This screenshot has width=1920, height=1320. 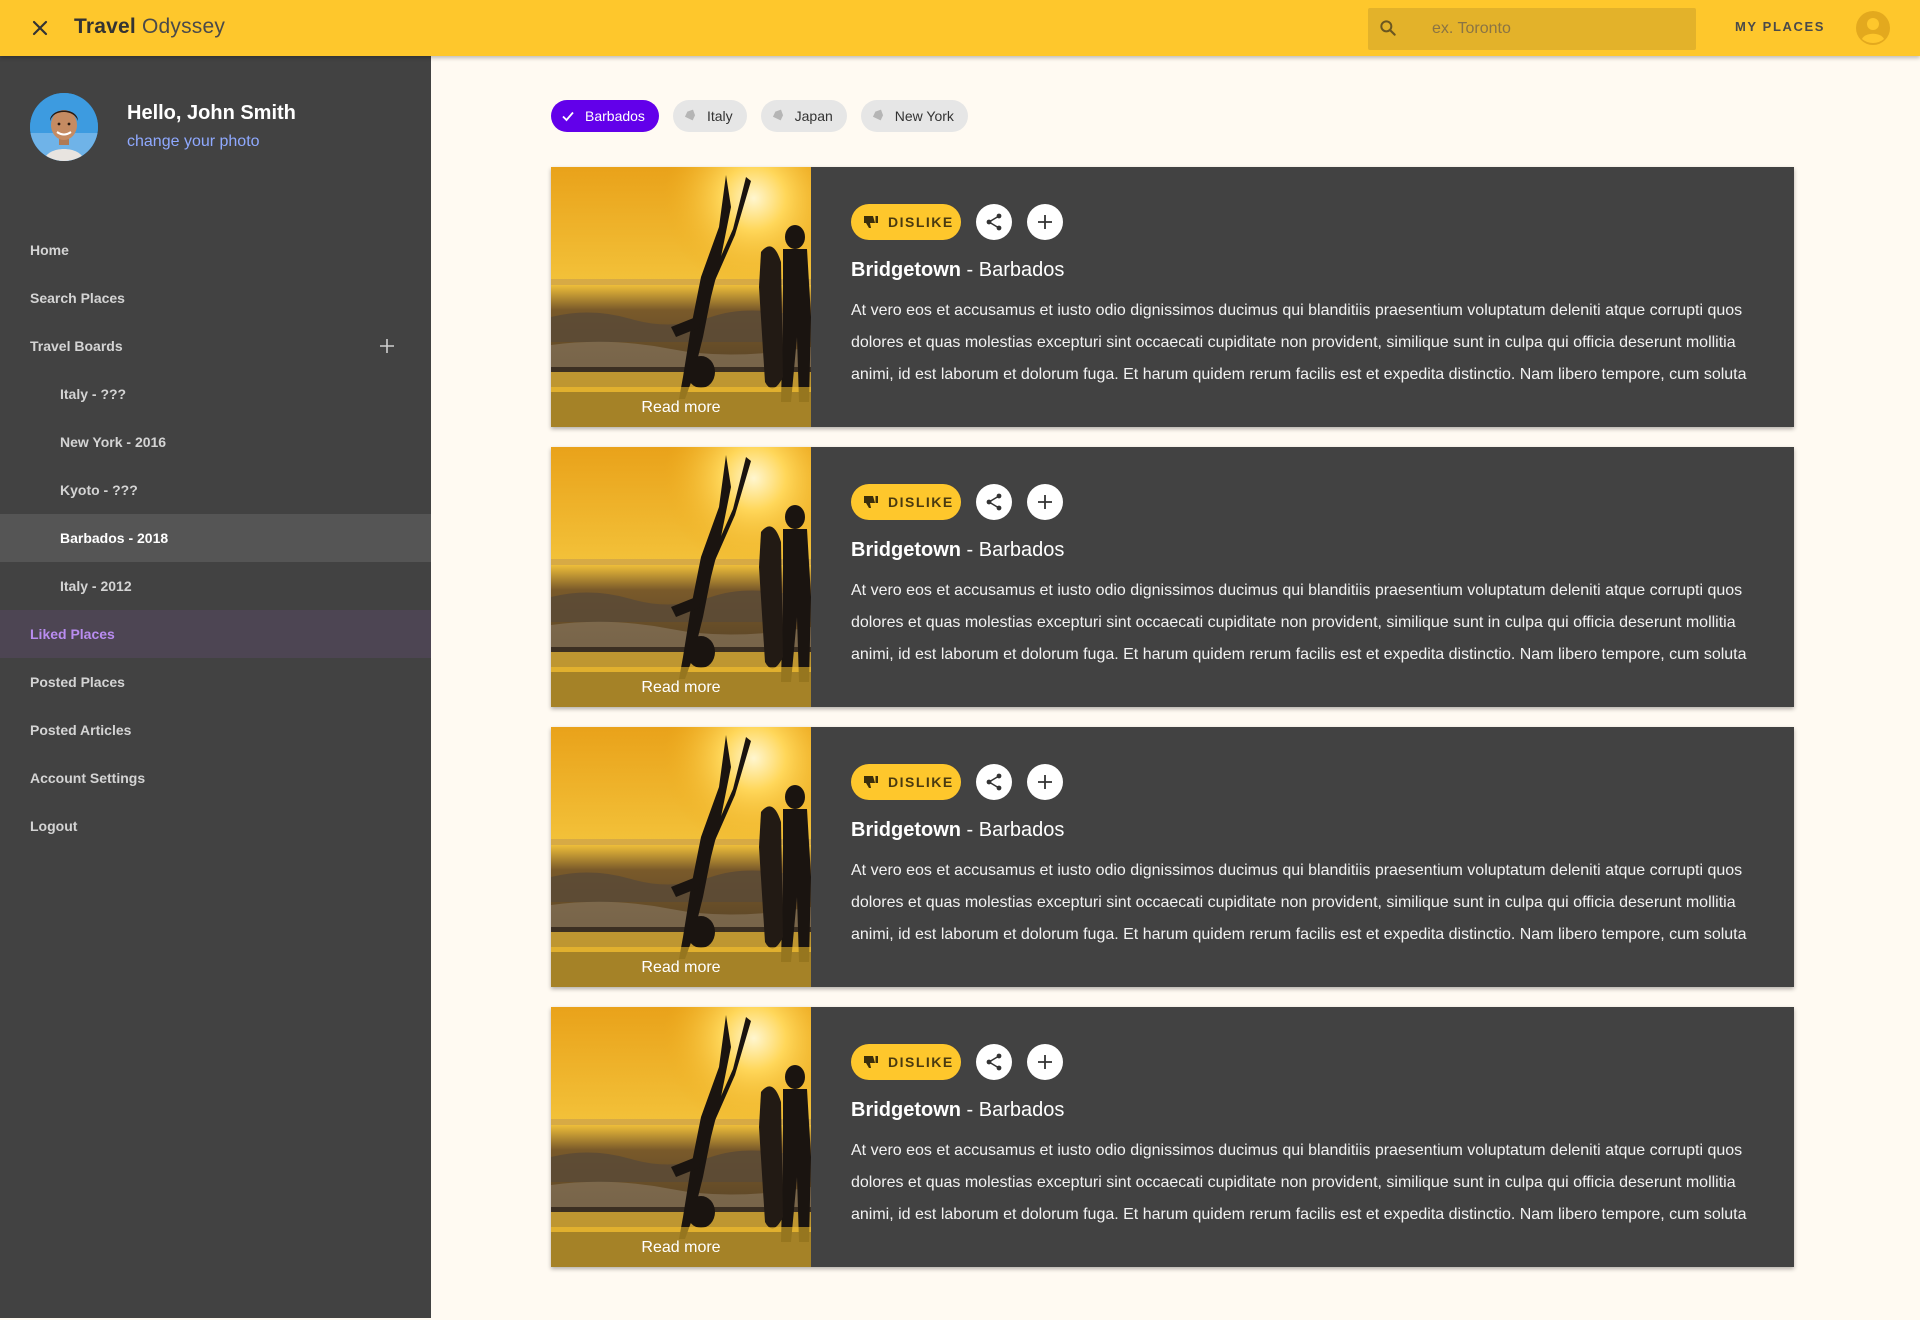 What do you see at coordinates (113, 442) in the screenshot?
I see `sidebar-item-label: New York - 2016` at bounding box center [113, 442].